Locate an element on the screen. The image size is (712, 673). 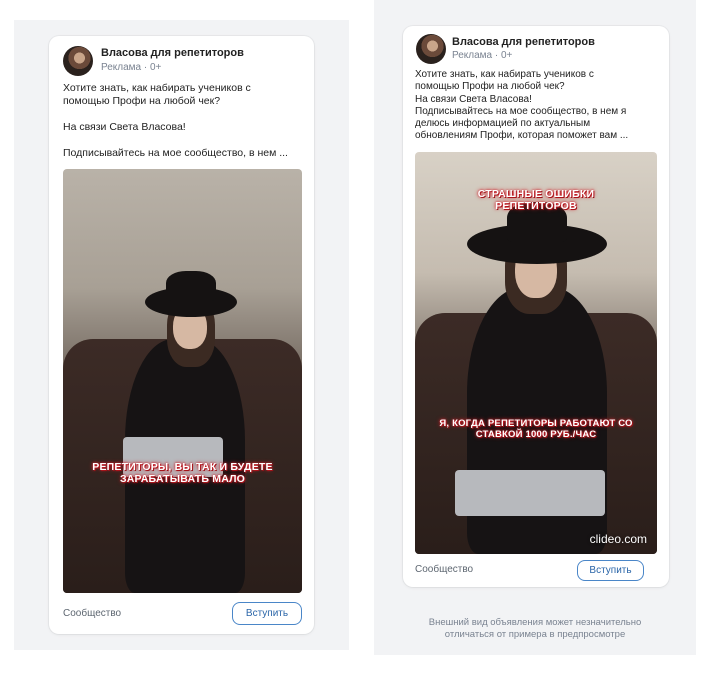
video-top-caption: СТРАШНЫЕ ОШИБКИ РЕПЕТИТОРОВ is located at coordinates (536, 200).